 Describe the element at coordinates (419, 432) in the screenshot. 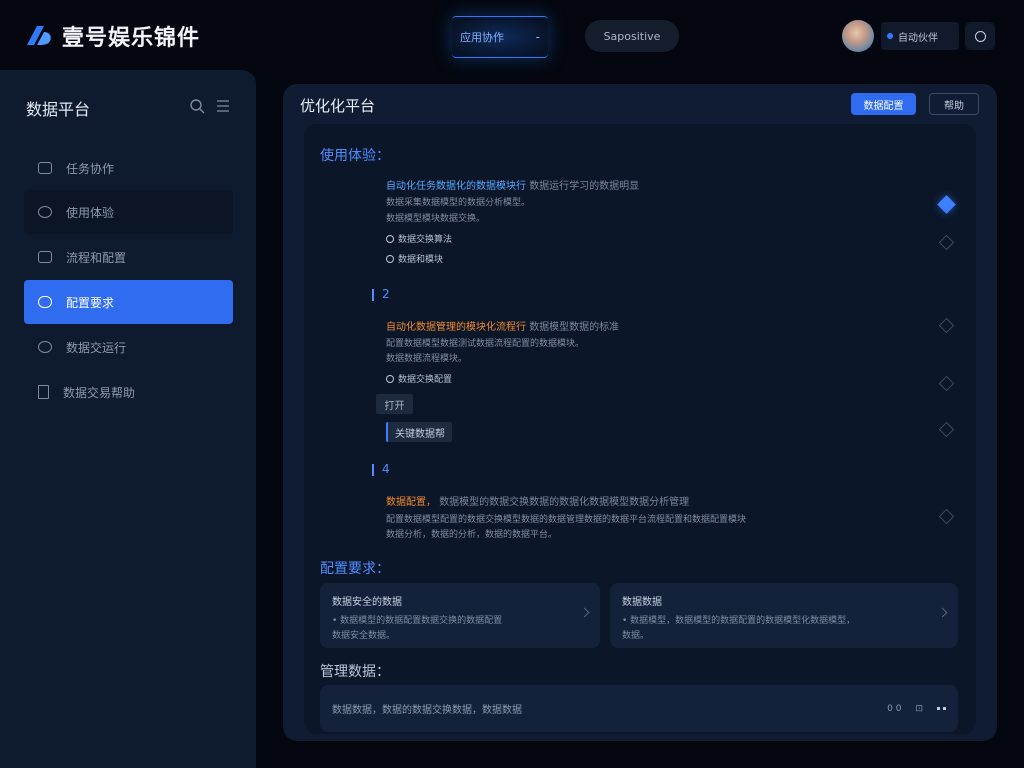

I see `key-data-tag: 关键数据帮` at that location.